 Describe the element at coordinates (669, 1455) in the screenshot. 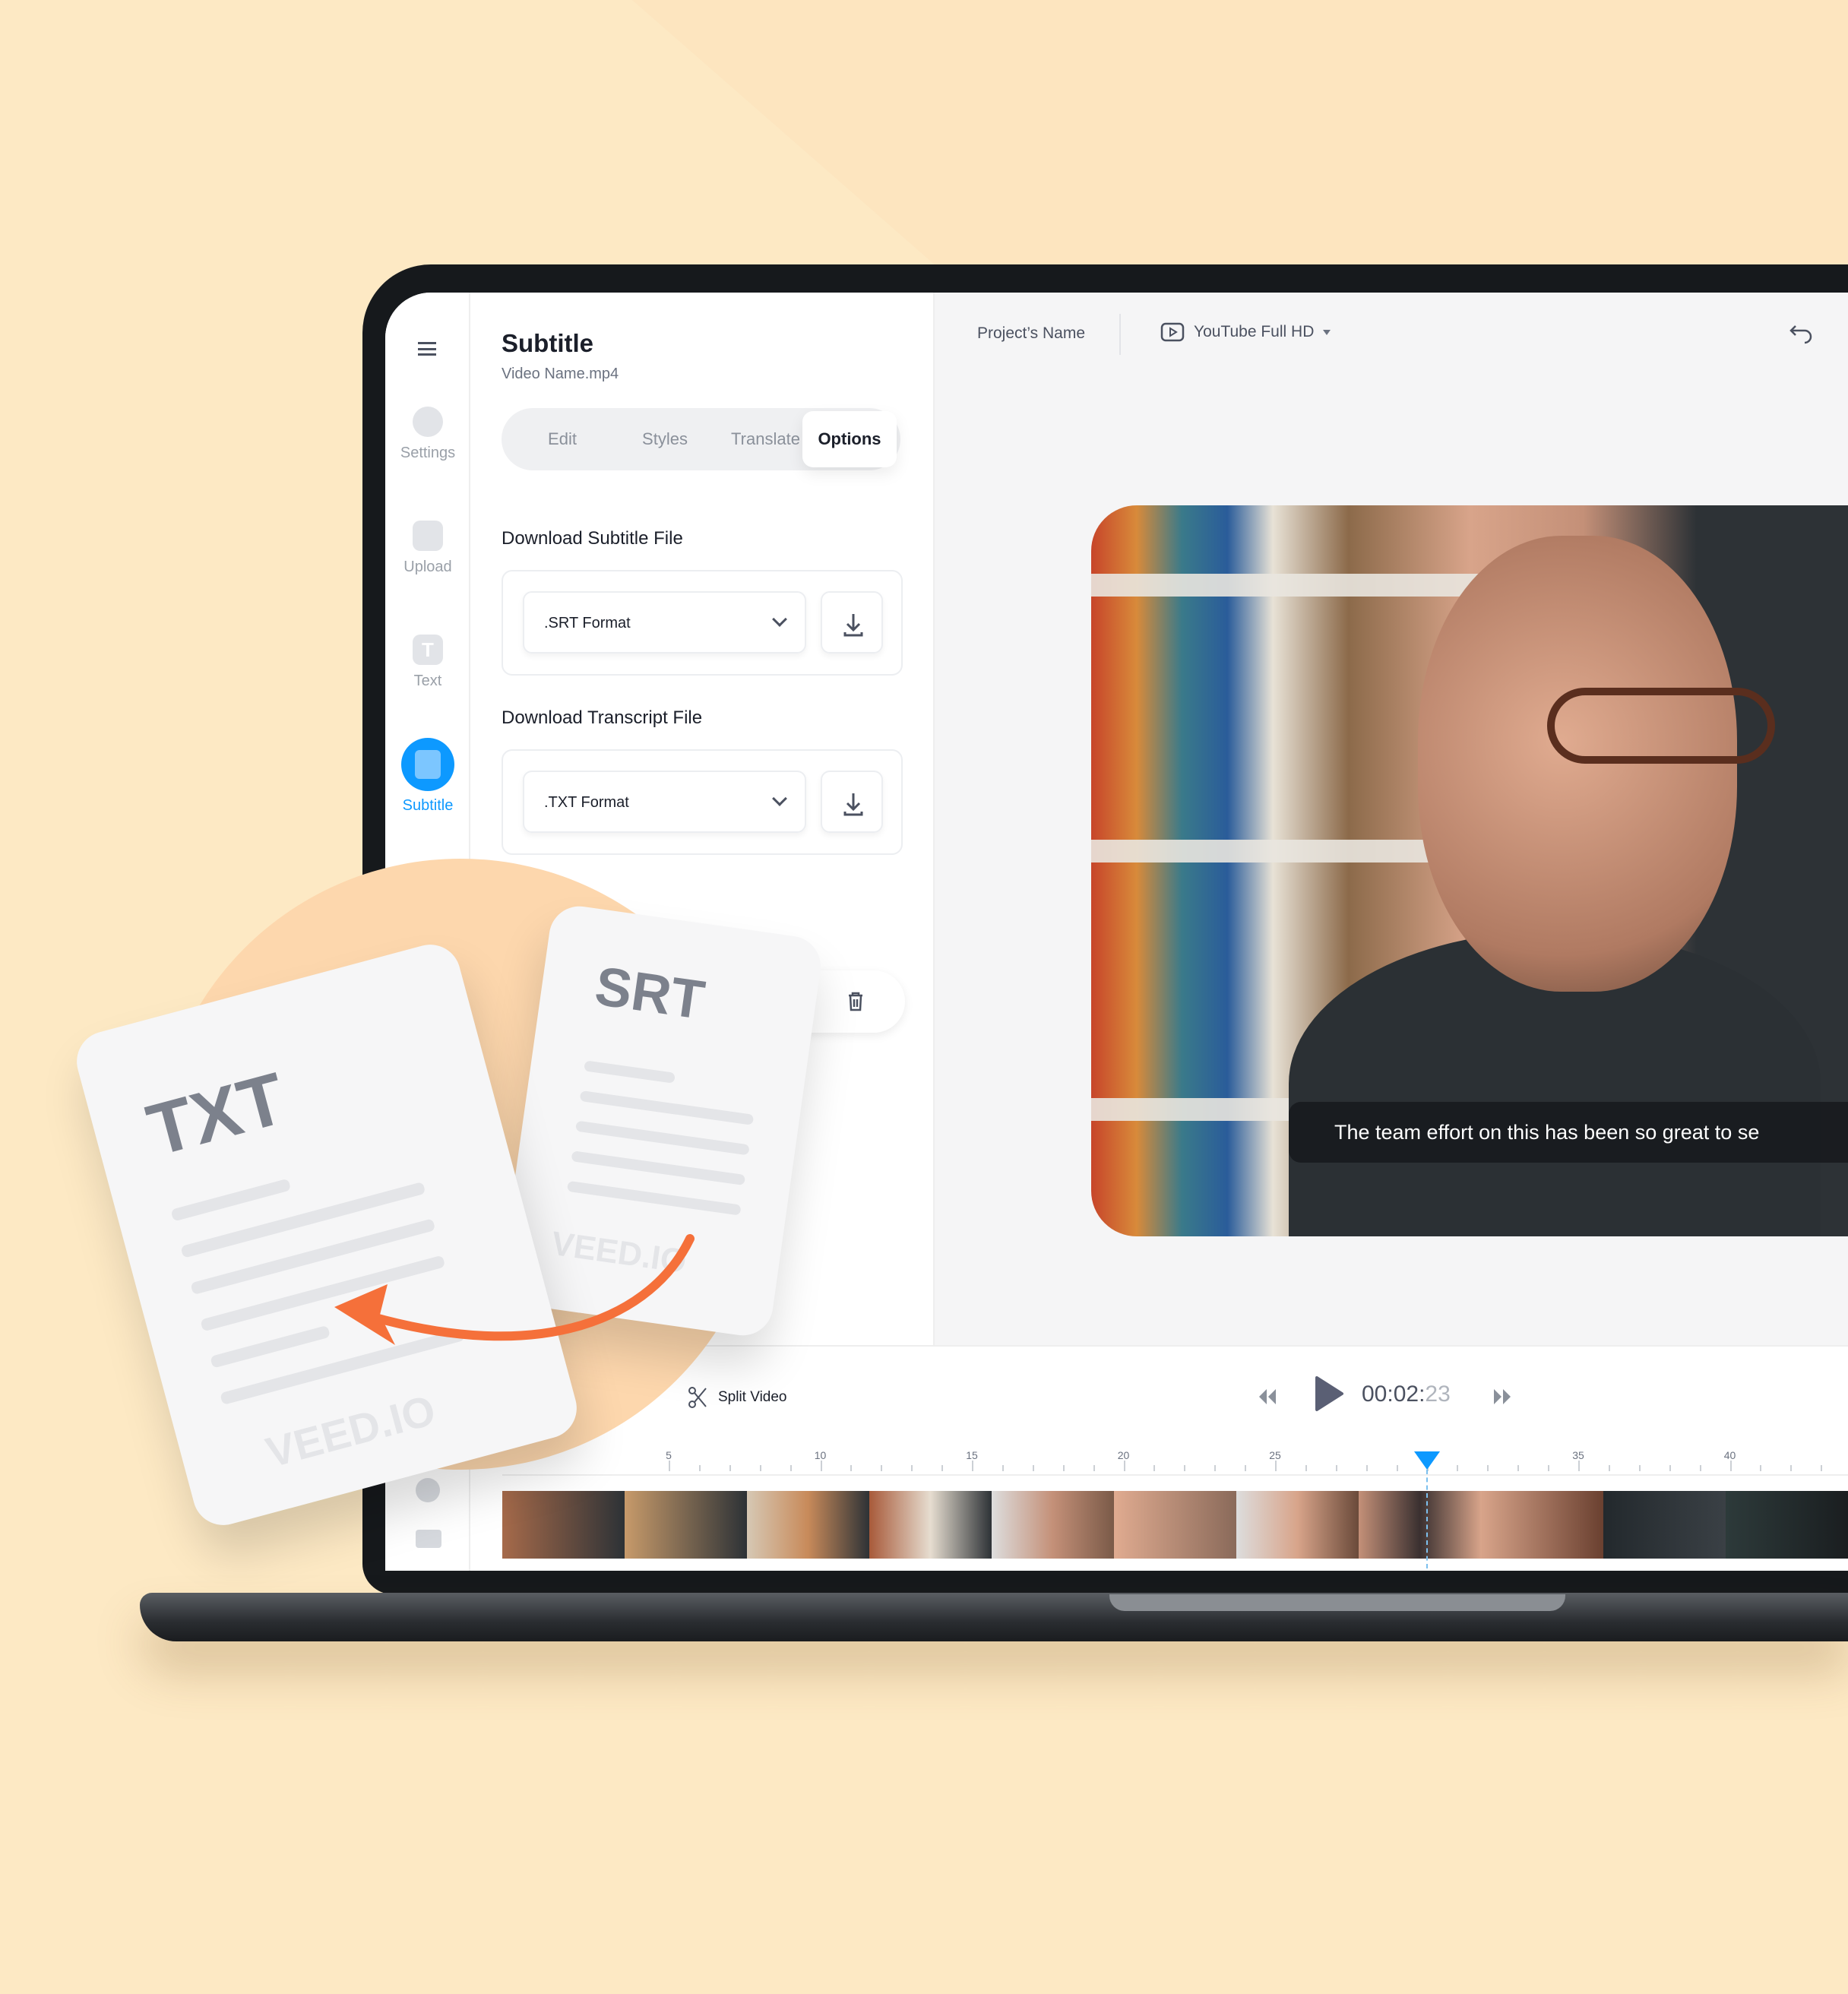

I see `ruler-label: 5` at that location.